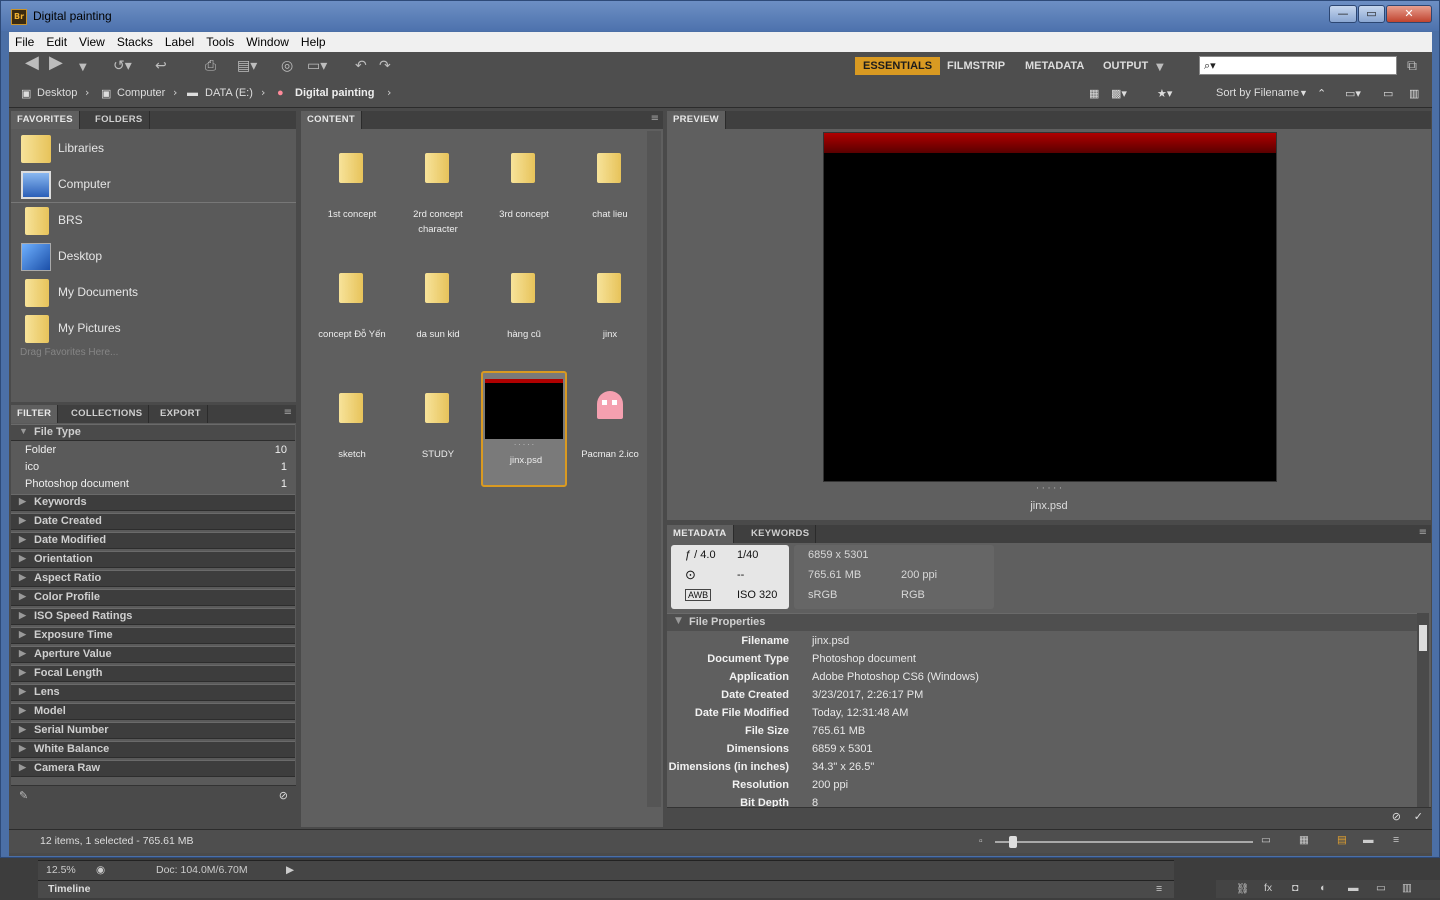 This screenshot has height=900, width=1440. I want to click on thumbnail-quality-icon: ▦, so click(1094, 93).